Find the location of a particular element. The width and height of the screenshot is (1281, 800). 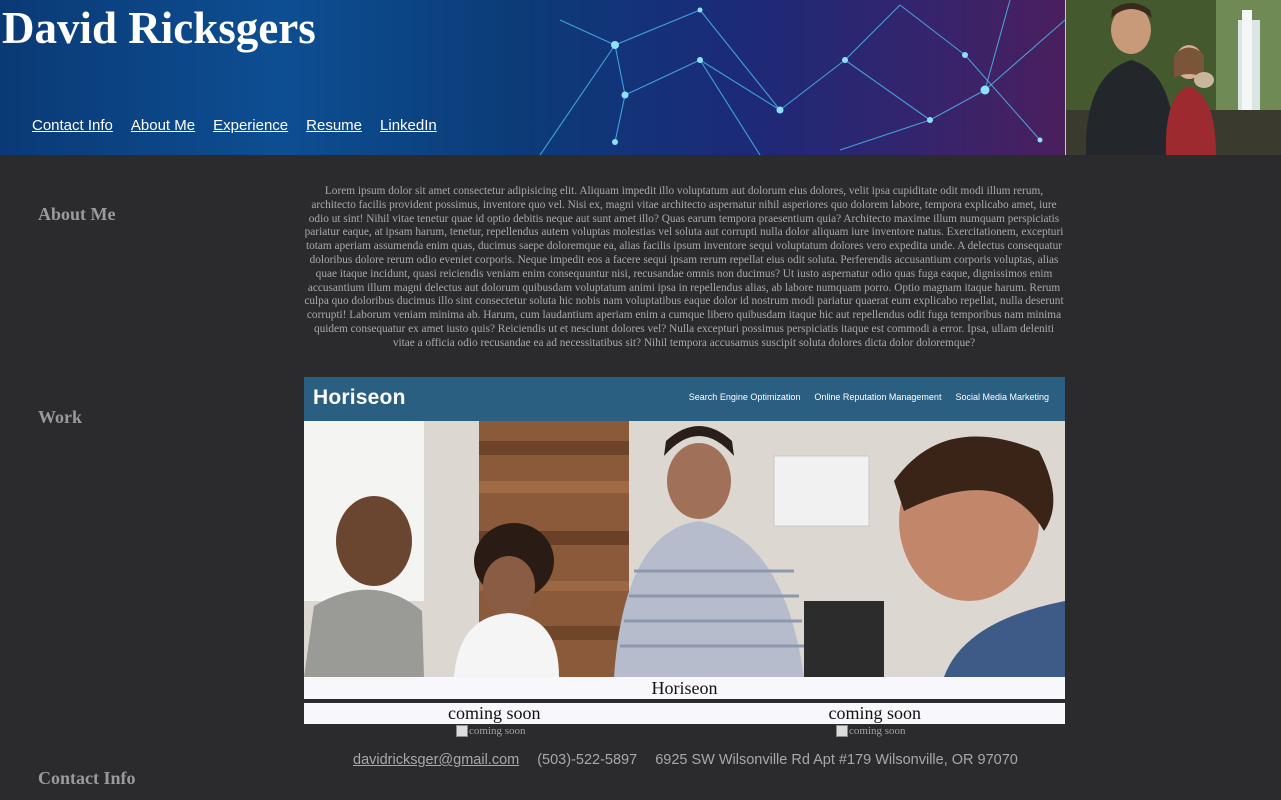

coming-soon-image-2: coming soon is located at coordinates (871, 731).